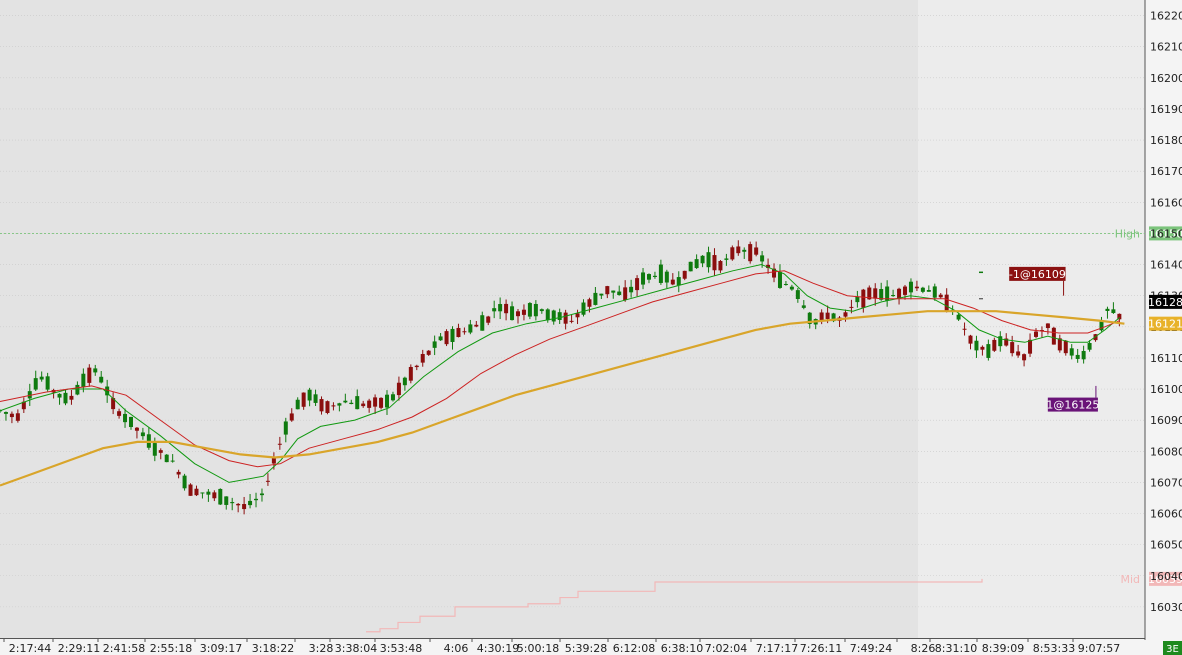 The height and width of the screenshot is (655, 1182). Describe the element at coordinates (1166, 265) in the screenshot. I see `y-tick-label: 16140` at that location.